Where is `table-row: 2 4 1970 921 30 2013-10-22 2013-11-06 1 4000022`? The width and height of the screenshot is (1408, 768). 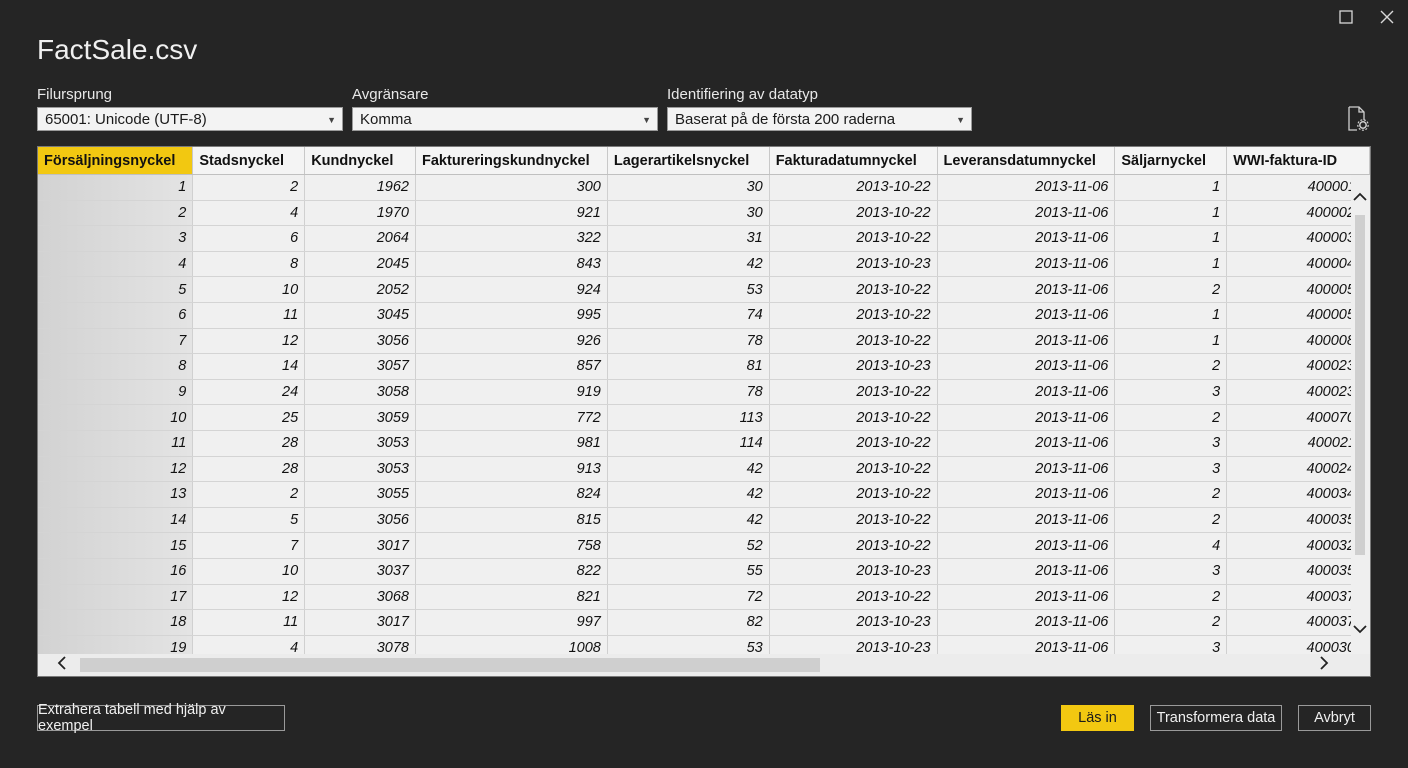 table-row: 2 4 1970 921 30 2013-10-22 2013-11-06 1 4000022 is located at coordinates (704, 213).